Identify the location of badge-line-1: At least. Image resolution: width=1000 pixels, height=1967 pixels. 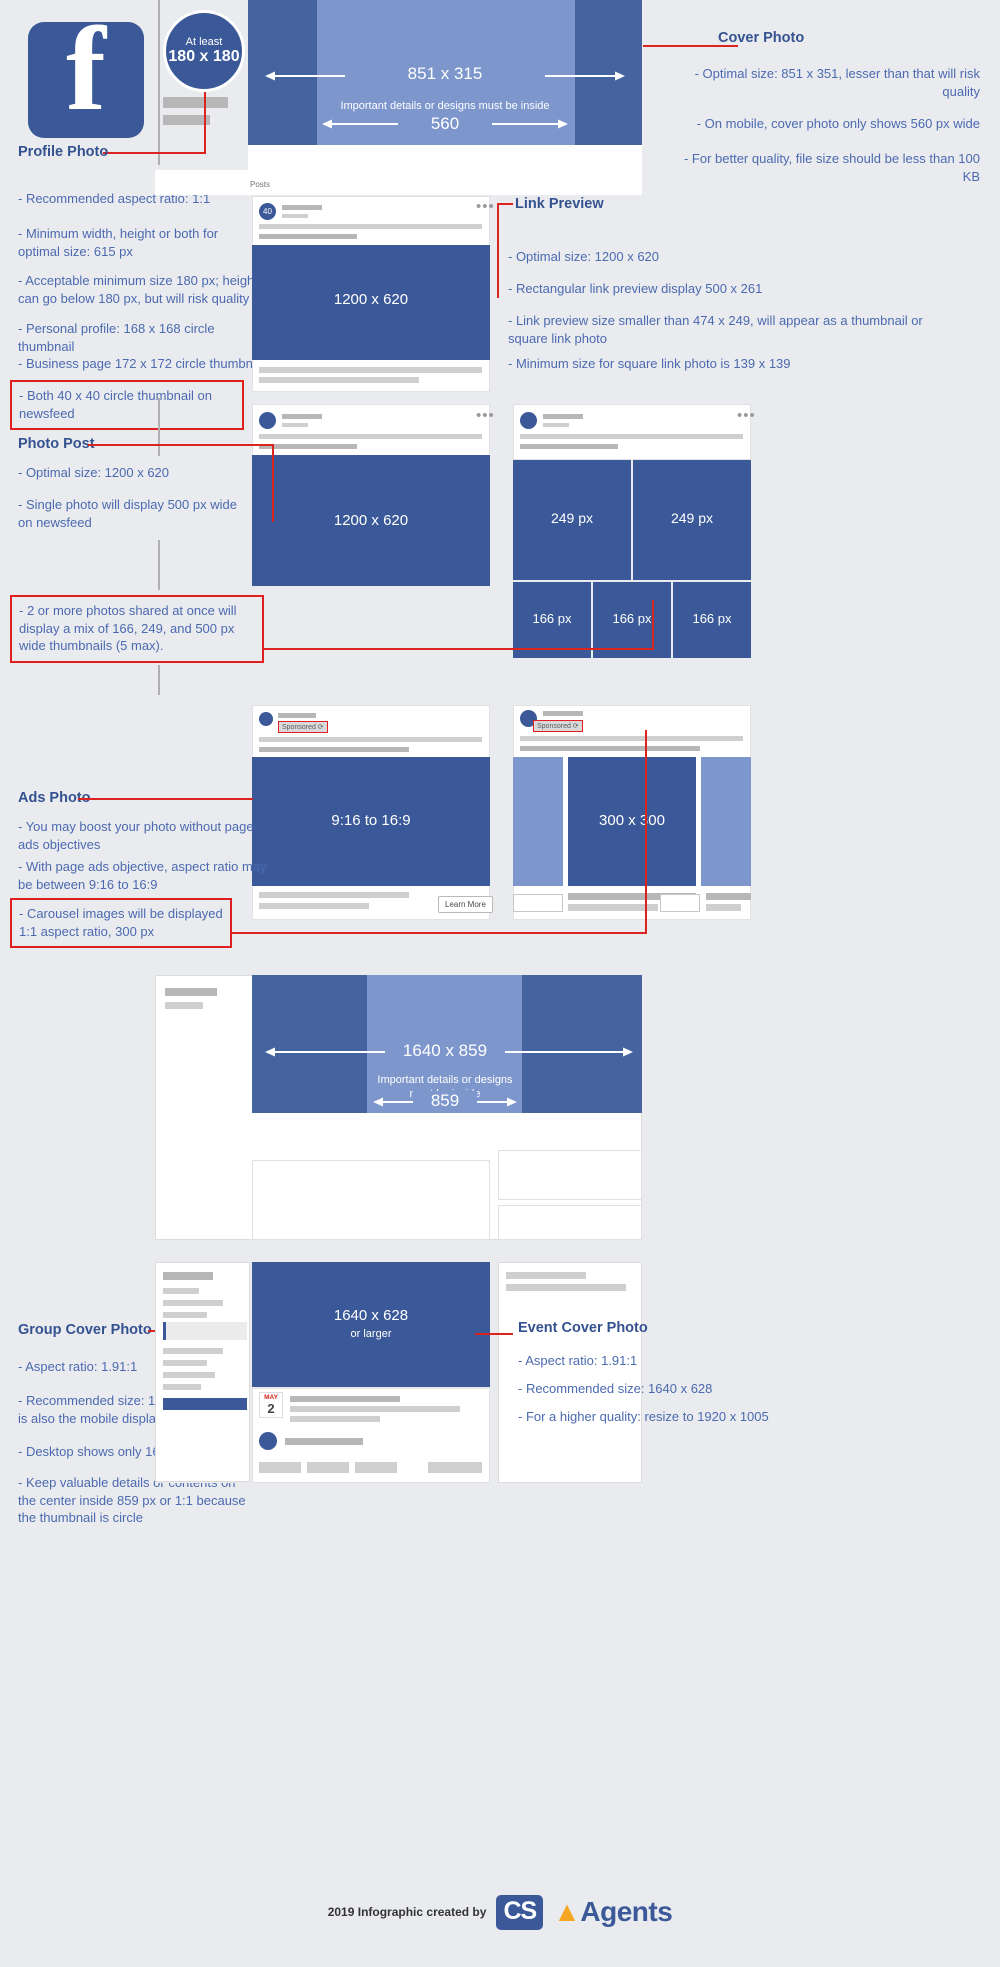
(204, 42).